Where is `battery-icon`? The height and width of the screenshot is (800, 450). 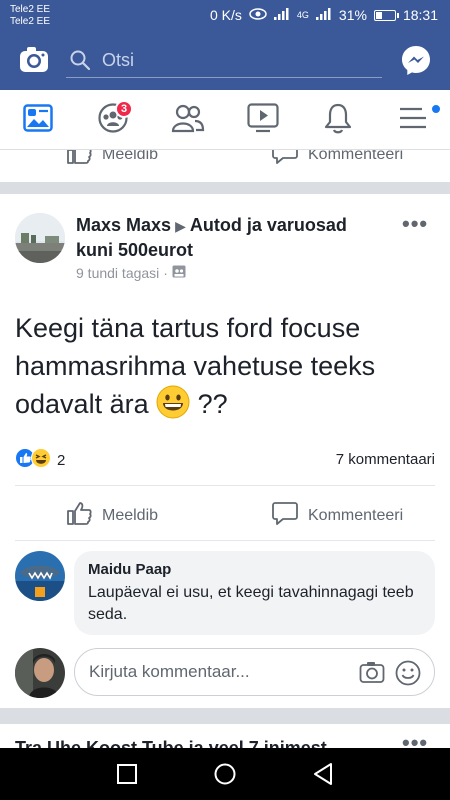 battery-icon is located at coordinates (386, 15).